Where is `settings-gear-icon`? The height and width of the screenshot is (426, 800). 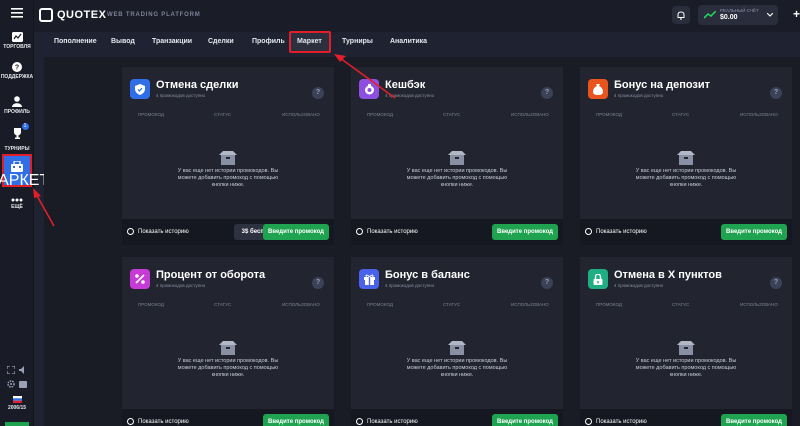 settings-gear-icon is located at coordinates (11, 384).